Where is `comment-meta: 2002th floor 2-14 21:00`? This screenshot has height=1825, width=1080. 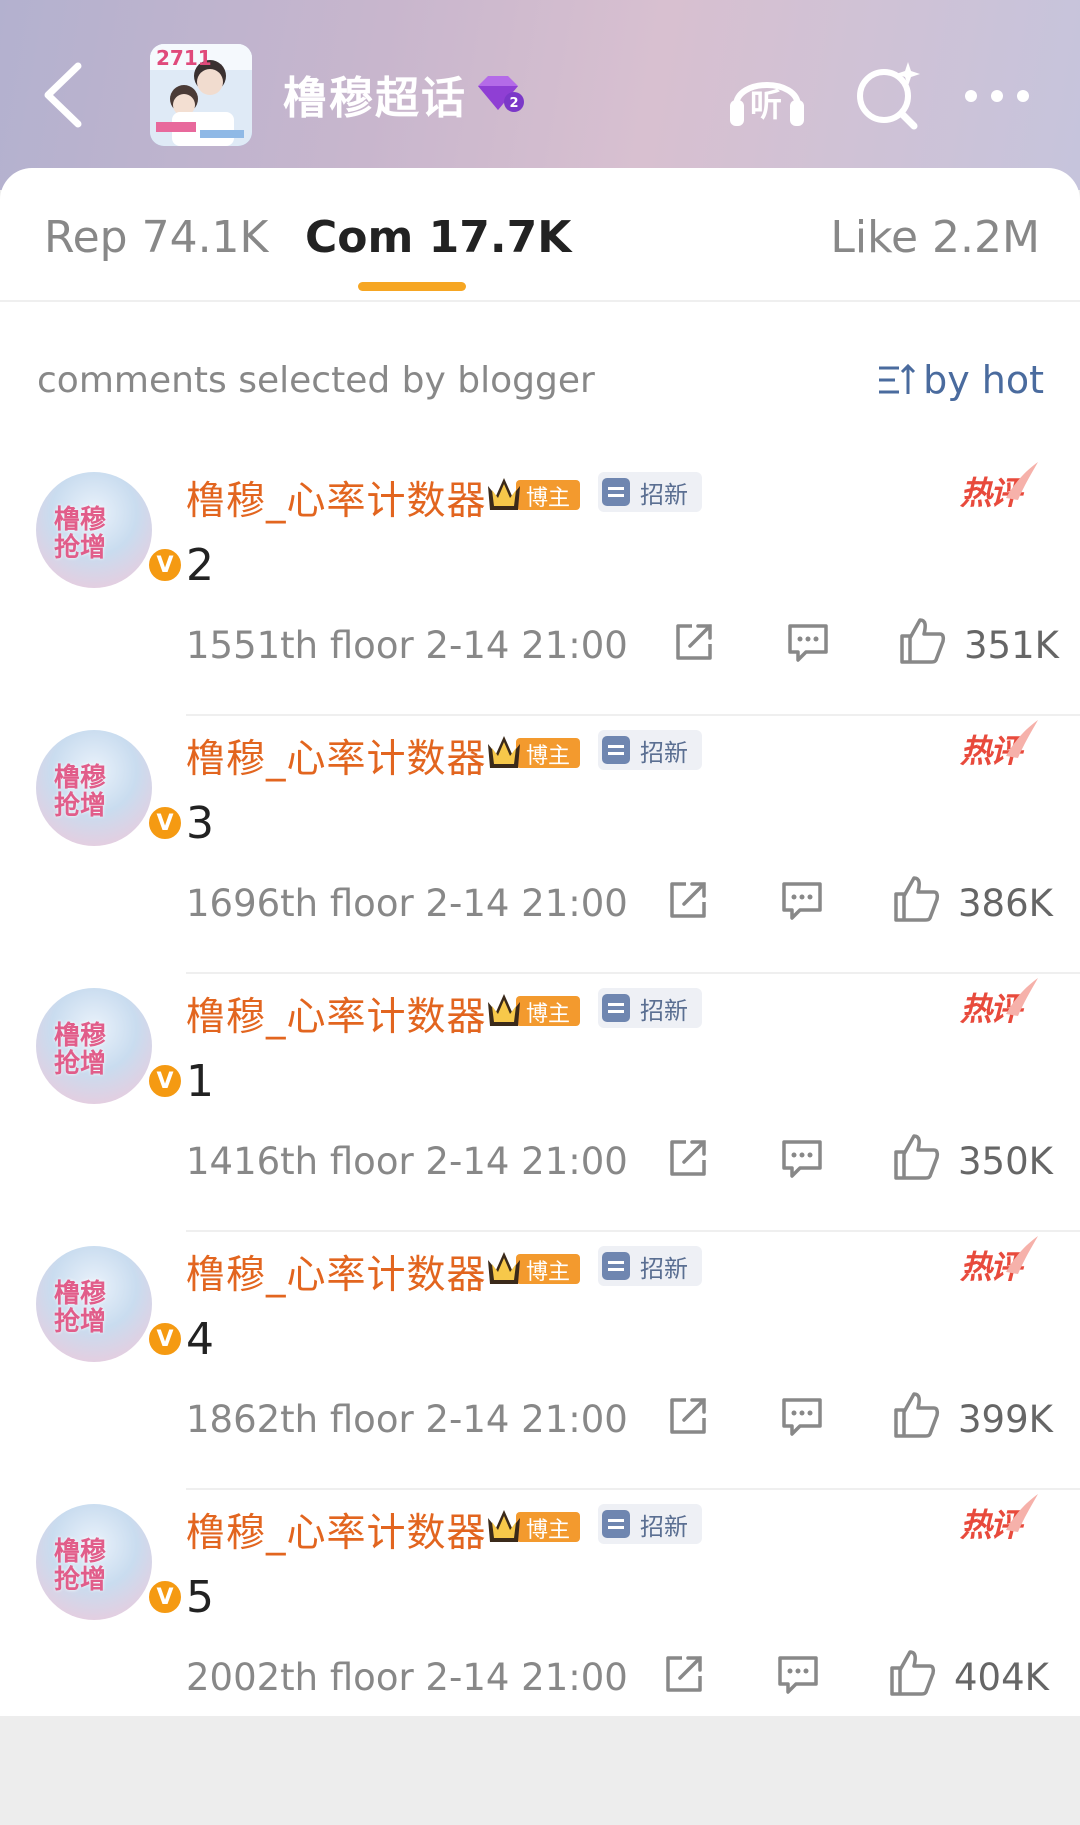
comment-meta: 2002th floor 2-14 21:00 is located at coordinates (407, 1677).